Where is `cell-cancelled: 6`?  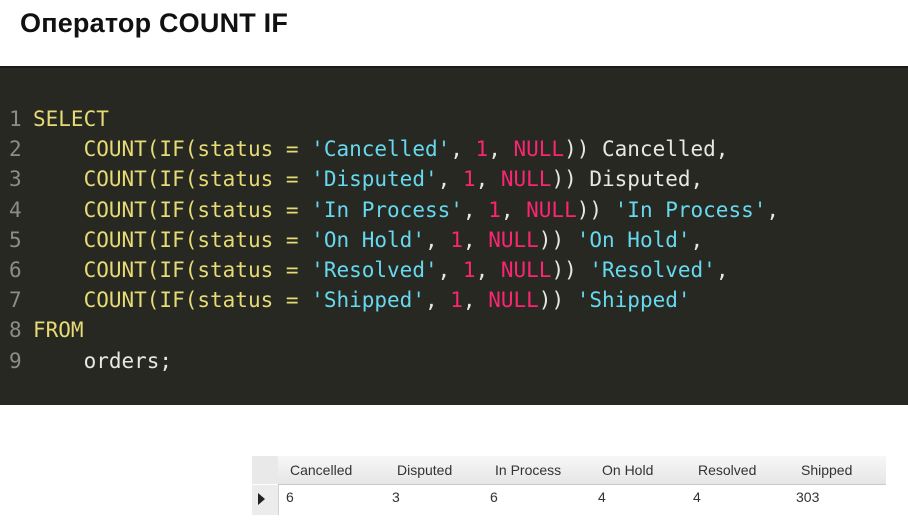
cell-cancelled: 6 is located at coordinates (290, 497).